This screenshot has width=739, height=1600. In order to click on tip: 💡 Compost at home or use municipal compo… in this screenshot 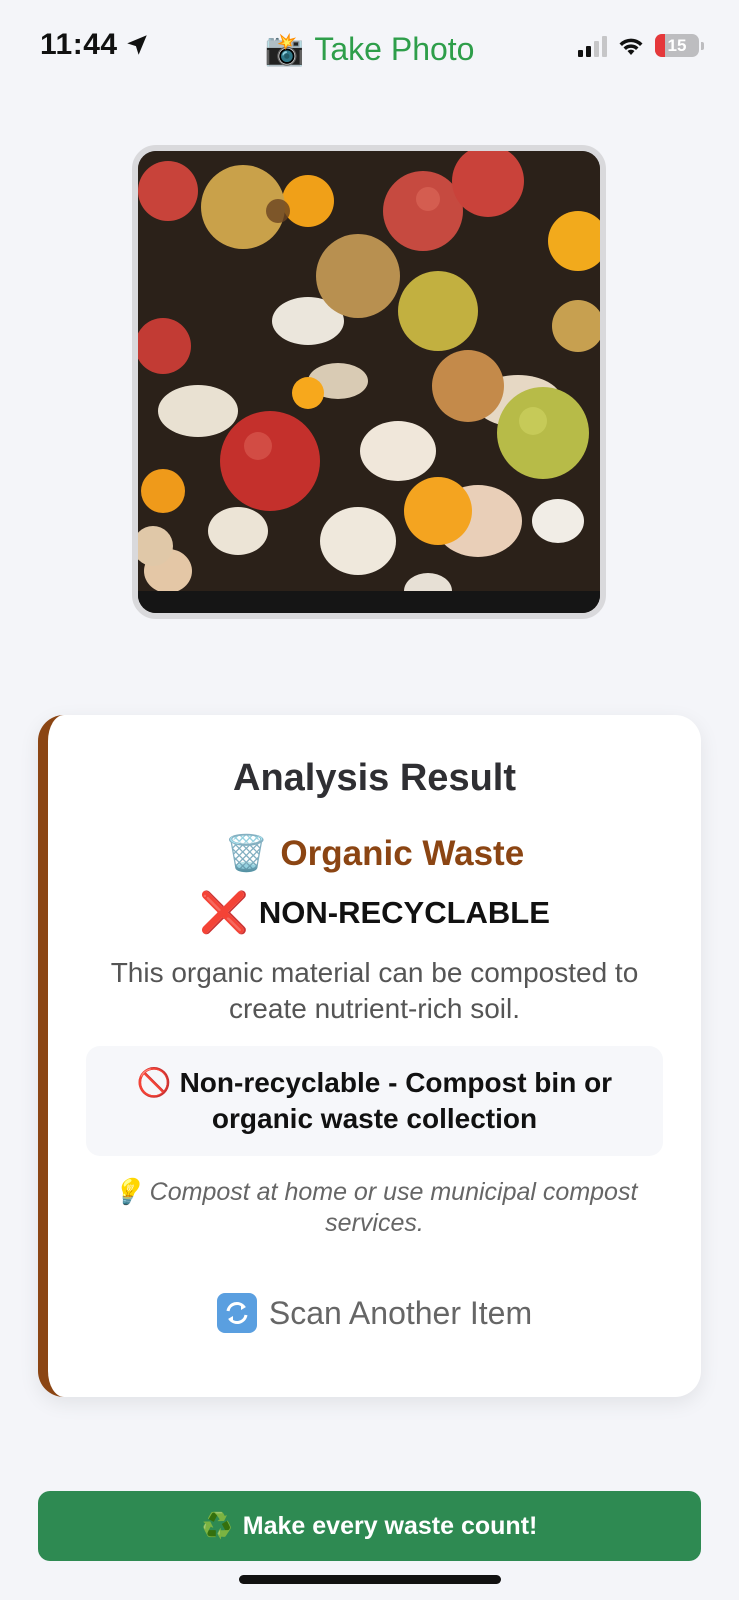, I will do `click(374, 1208)`.